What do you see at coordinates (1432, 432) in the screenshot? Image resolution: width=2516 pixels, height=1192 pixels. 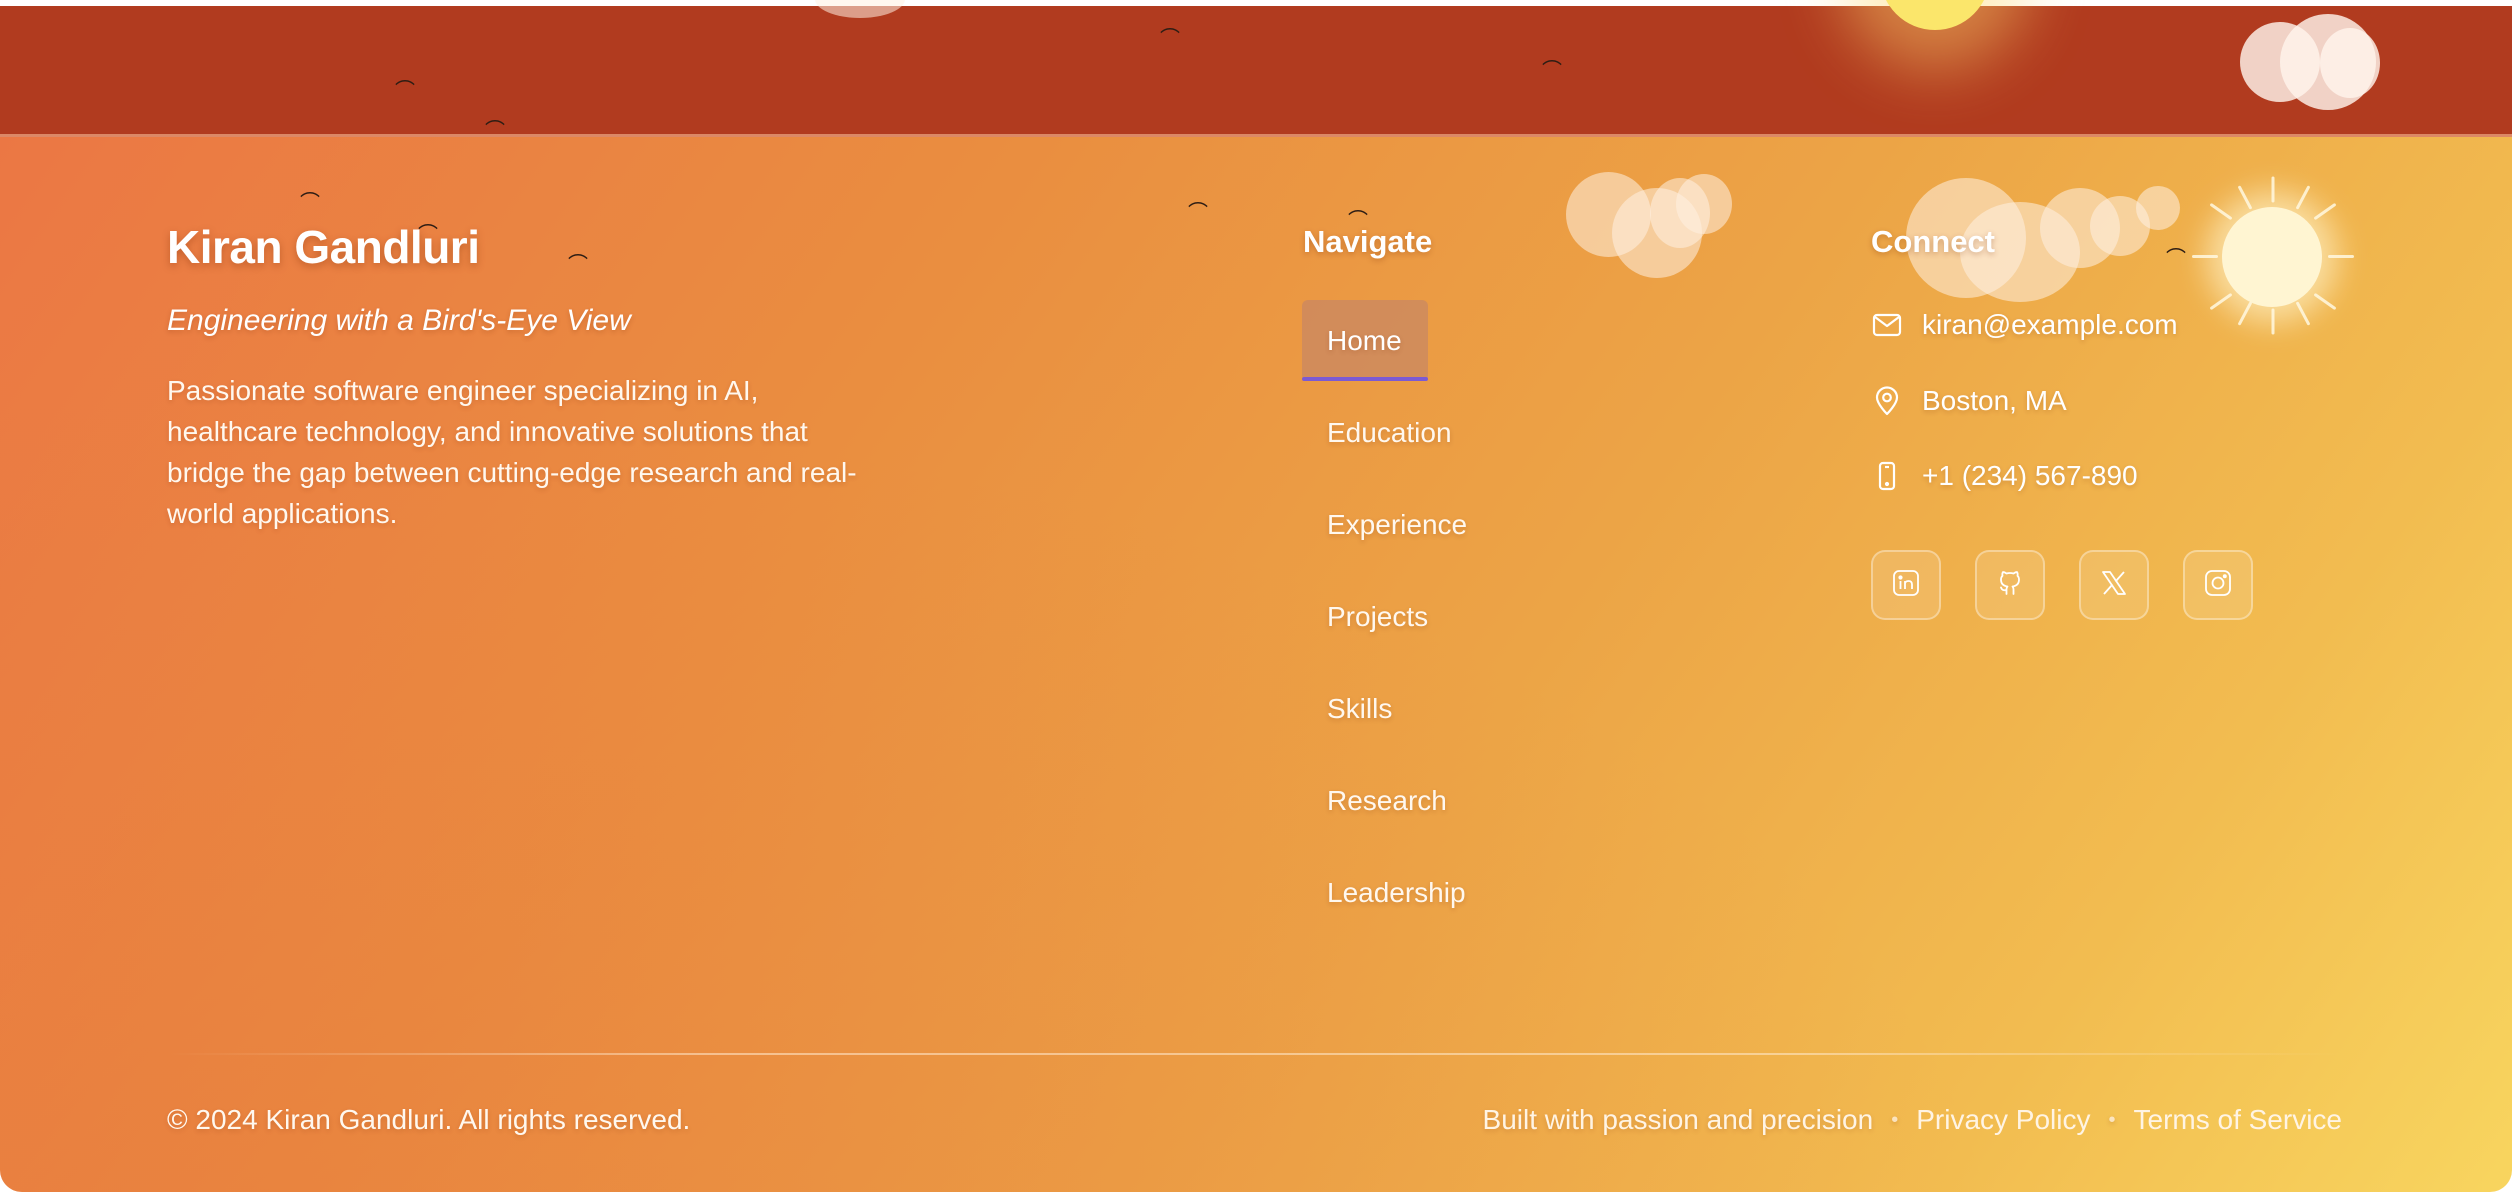 I see `nav-link-education: Education` at bounding box center [1432, 432].